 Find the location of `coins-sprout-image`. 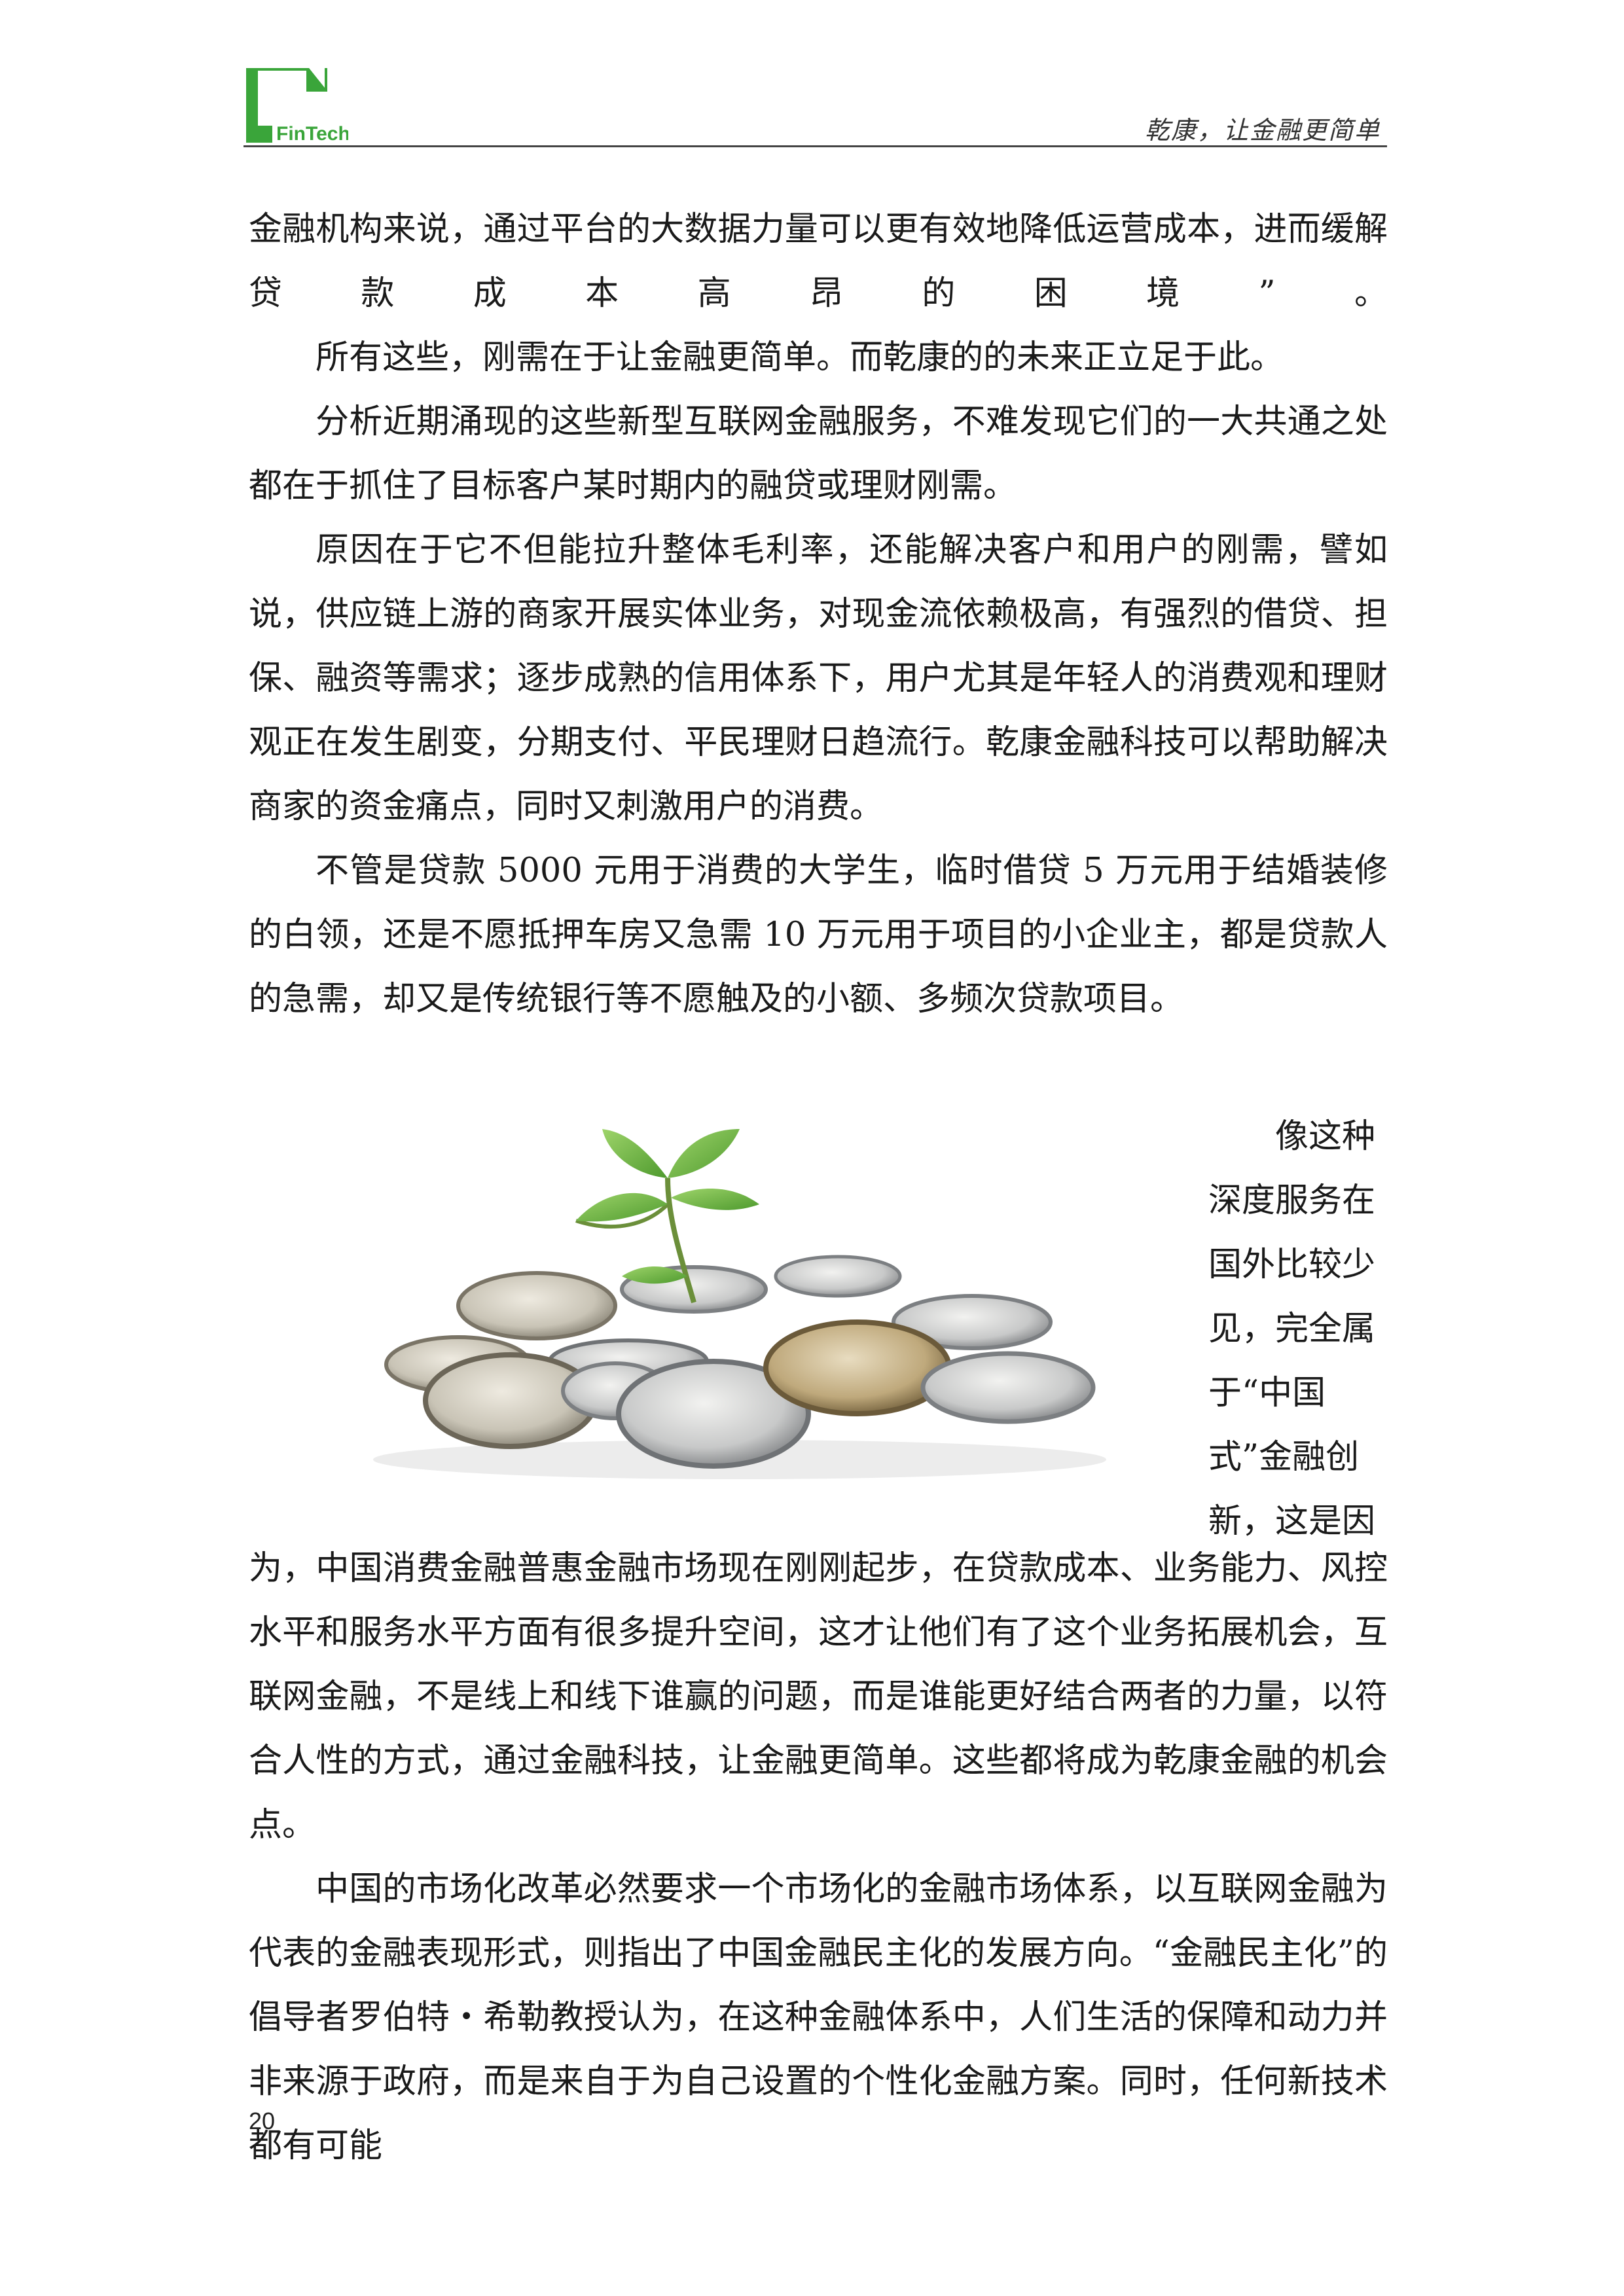

coins-sprout-image is located at coordinates (739, 1296).